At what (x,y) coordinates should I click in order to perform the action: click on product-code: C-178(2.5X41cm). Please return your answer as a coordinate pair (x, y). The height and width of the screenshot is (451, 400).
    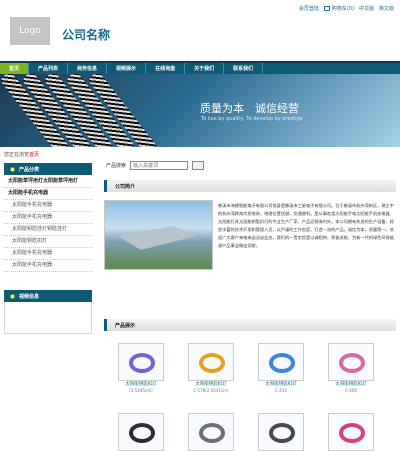
    Looking at the image, I should click on (211, 390).